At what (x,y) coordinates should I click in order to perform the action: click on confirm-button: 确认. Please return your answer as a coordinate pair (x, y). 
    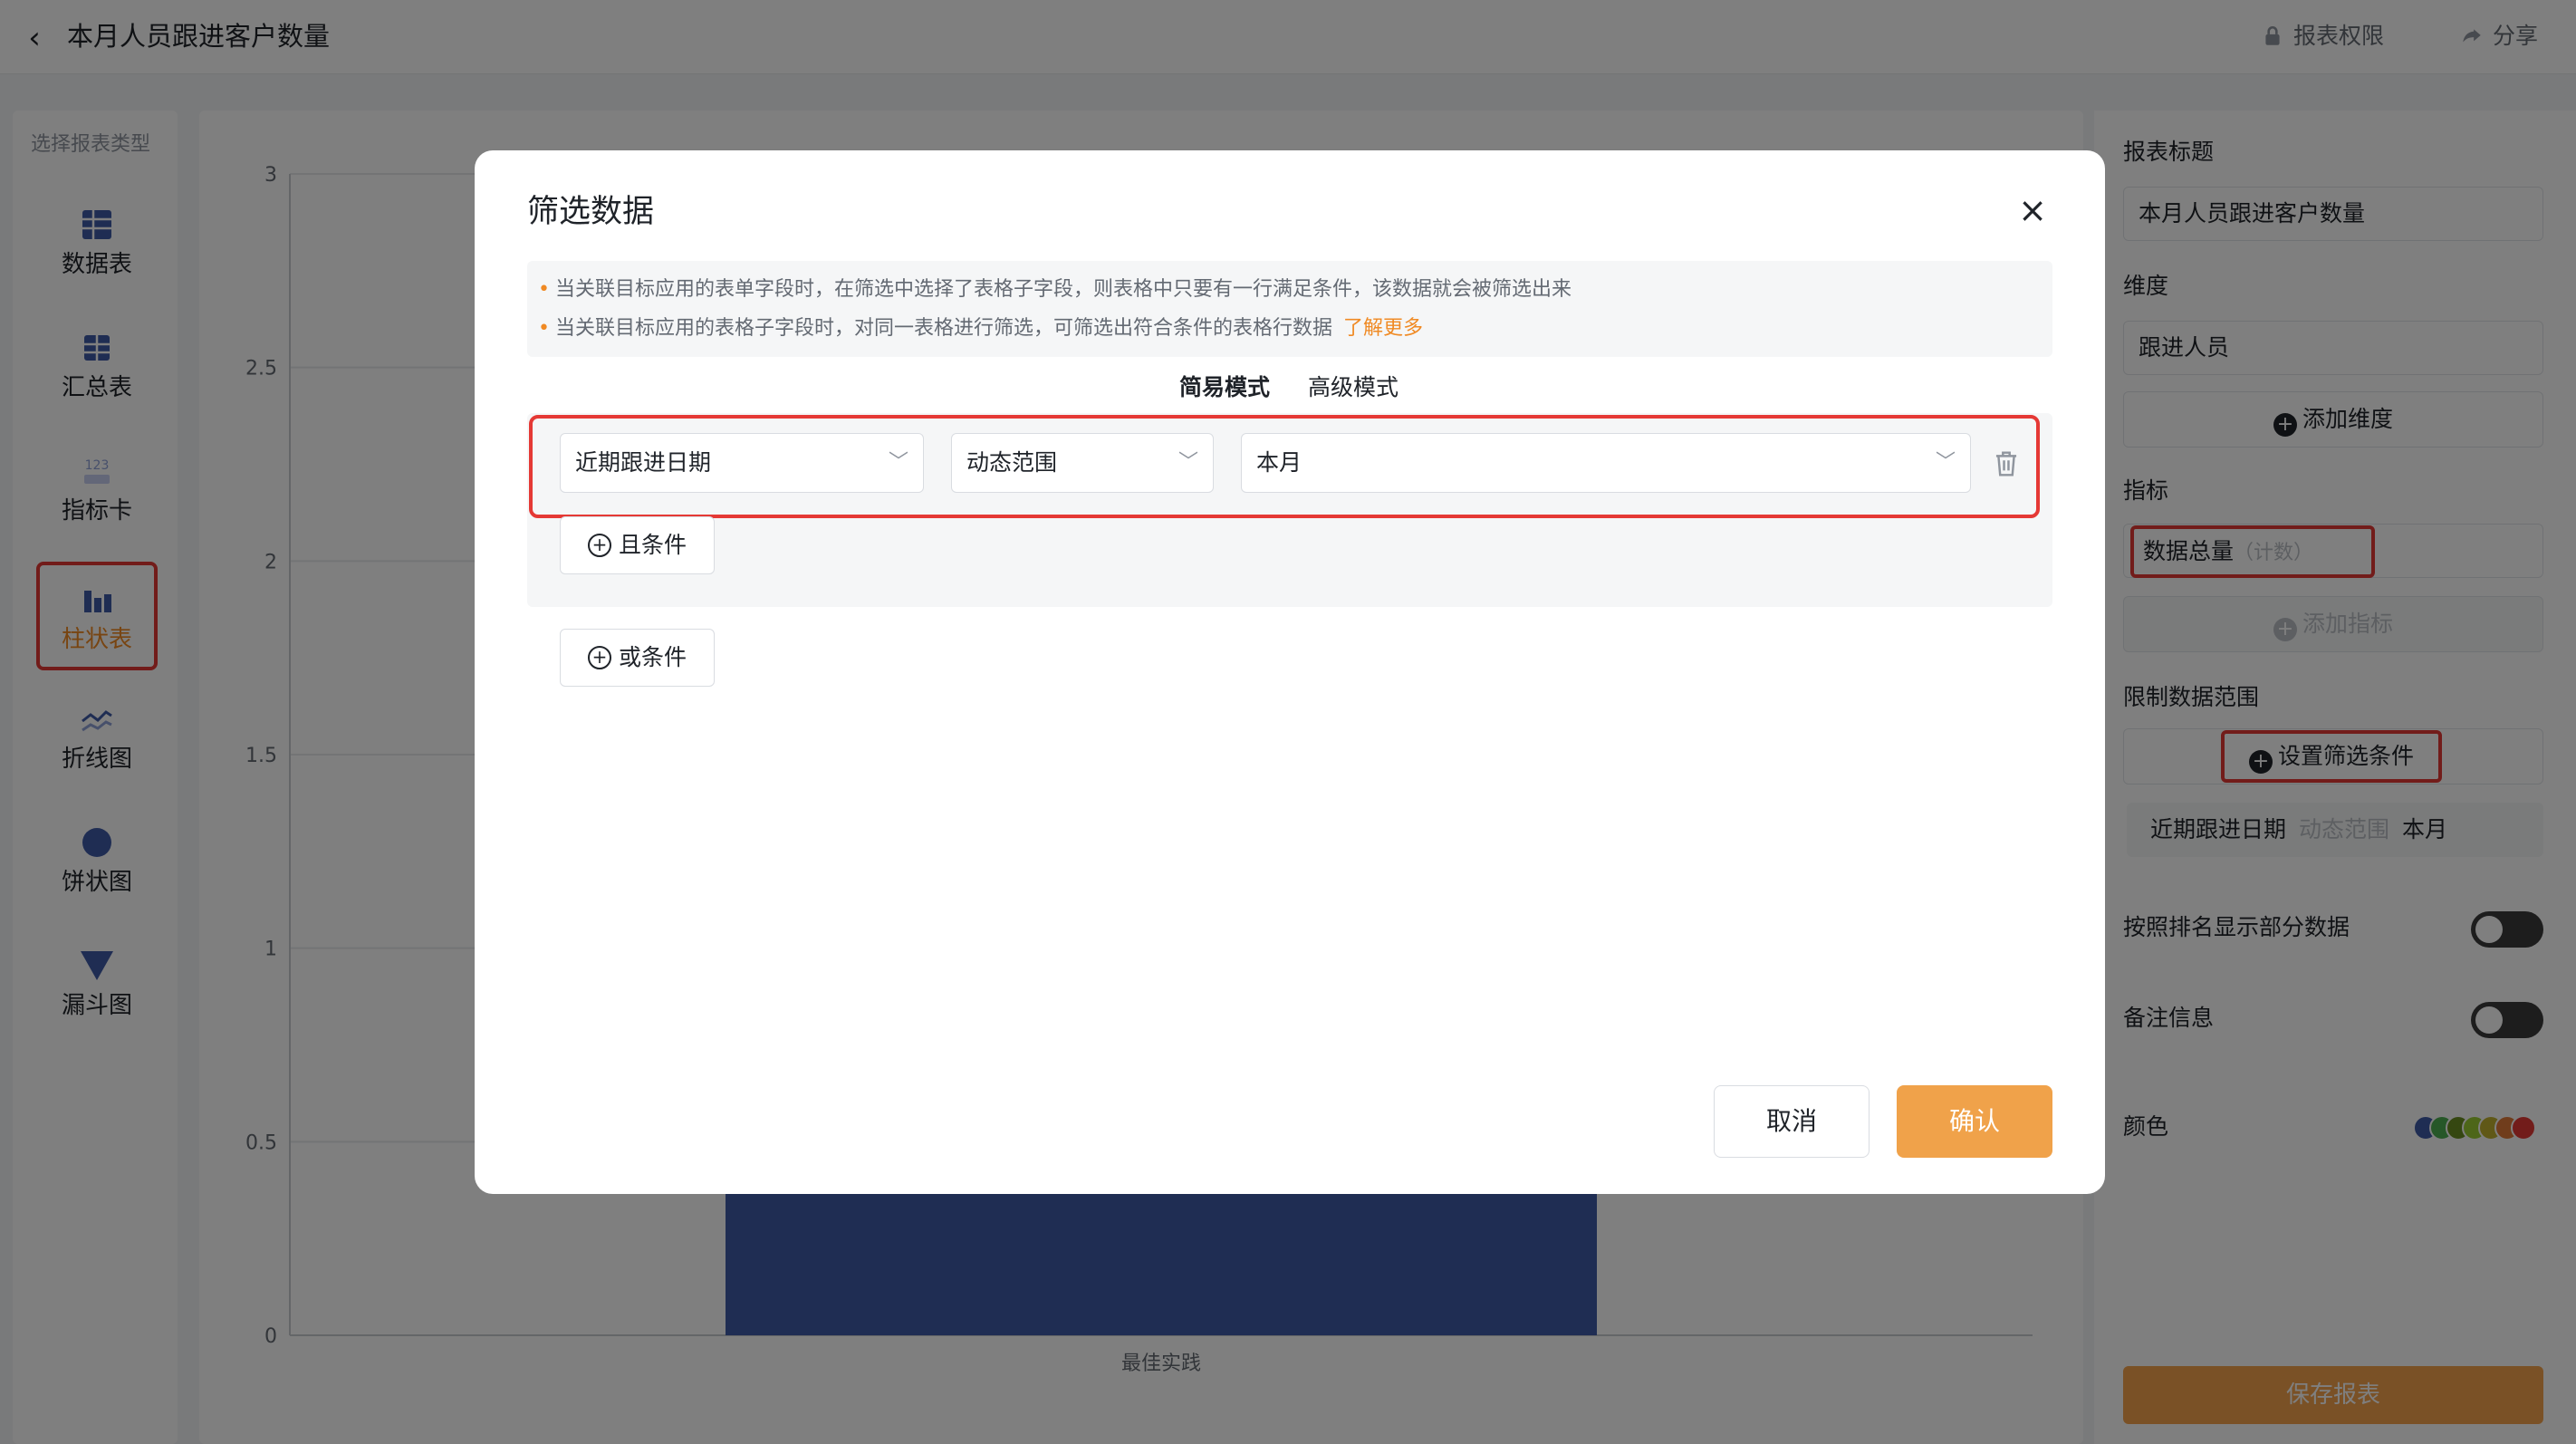
    Looking at the image, I should click on (1974, 1121).